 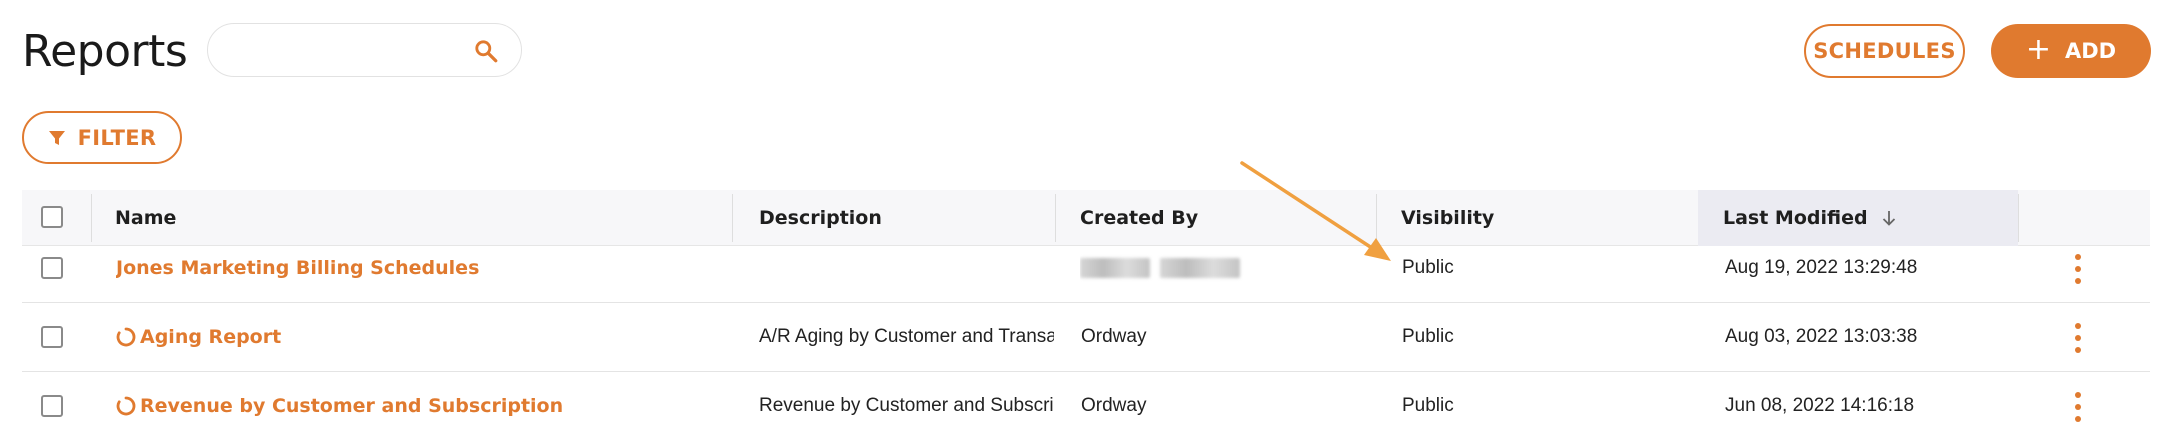 I want to click on search-box, so click(x=364, y=50).